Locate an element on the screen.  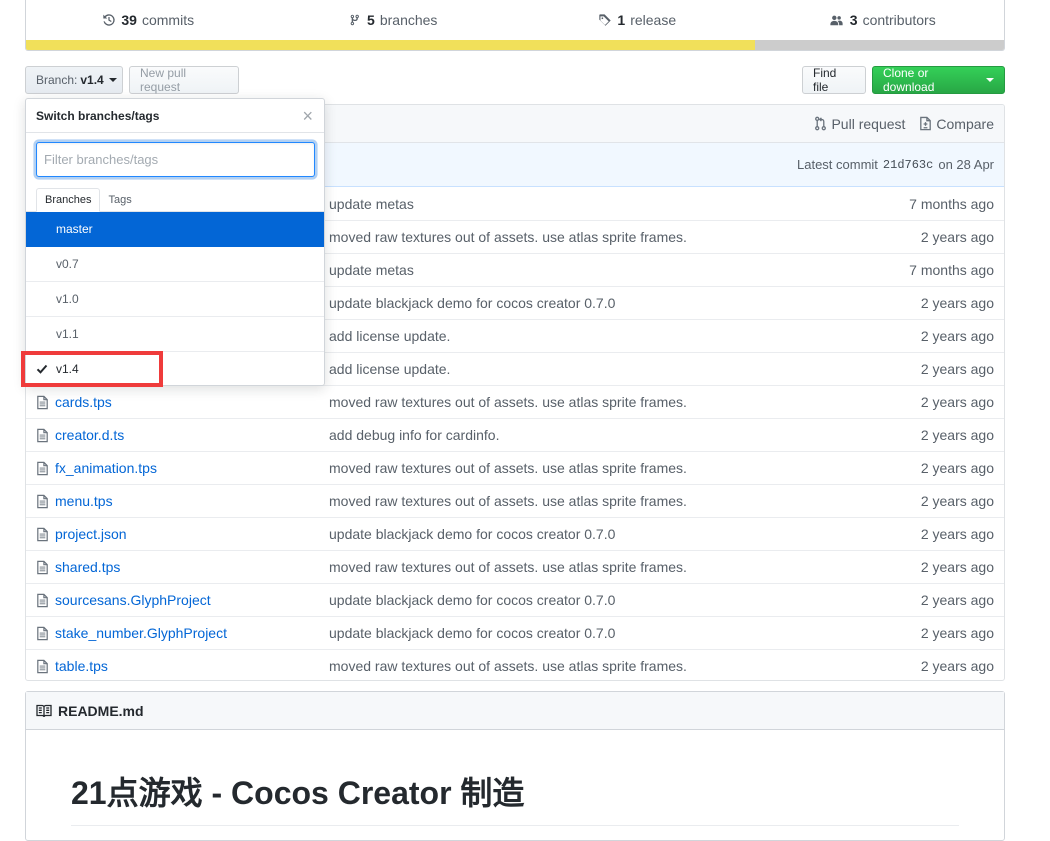
pull-request-link: Pull request is located at coordinates (859, 124).